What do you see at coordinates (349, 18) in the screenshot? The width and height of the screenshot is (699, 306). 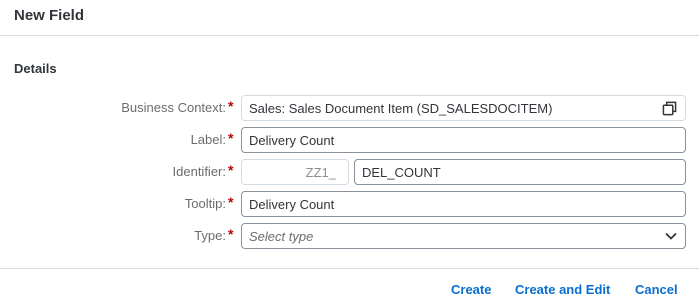 I see `dialog-header: New Field` at bounding box center [349, 18].